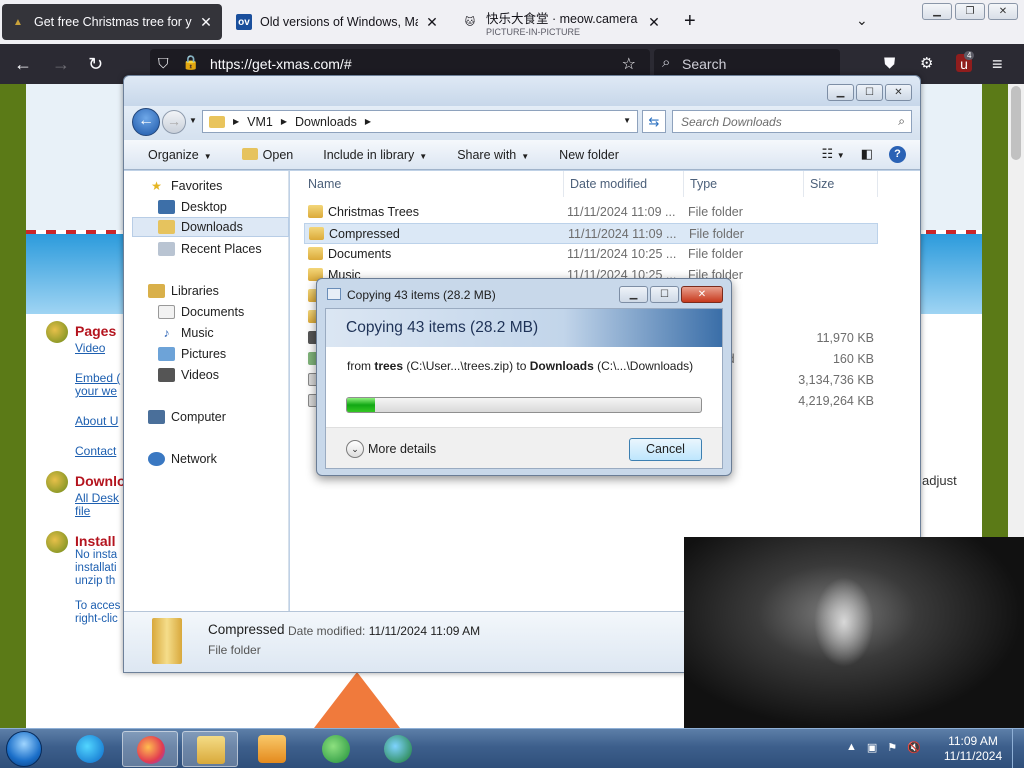 The image size is (1024, 768). I want to click on shield-icon: ⛉, so click(163, 63).